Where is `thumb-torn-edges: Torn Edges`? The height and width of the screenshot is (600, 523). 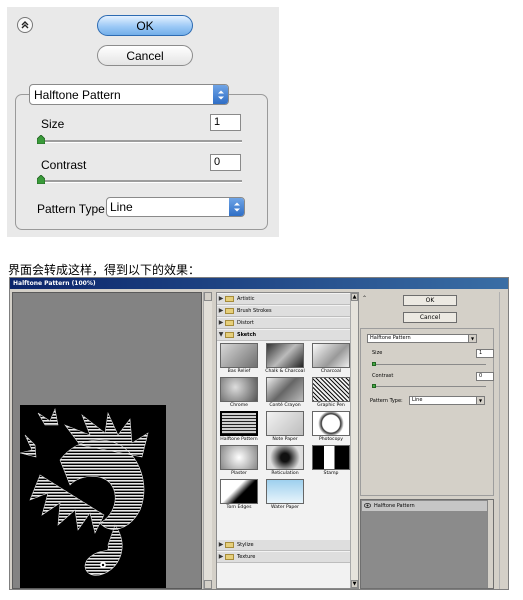
thumb-torn-edges: Torn Edges is located at coordinates (239, 495).